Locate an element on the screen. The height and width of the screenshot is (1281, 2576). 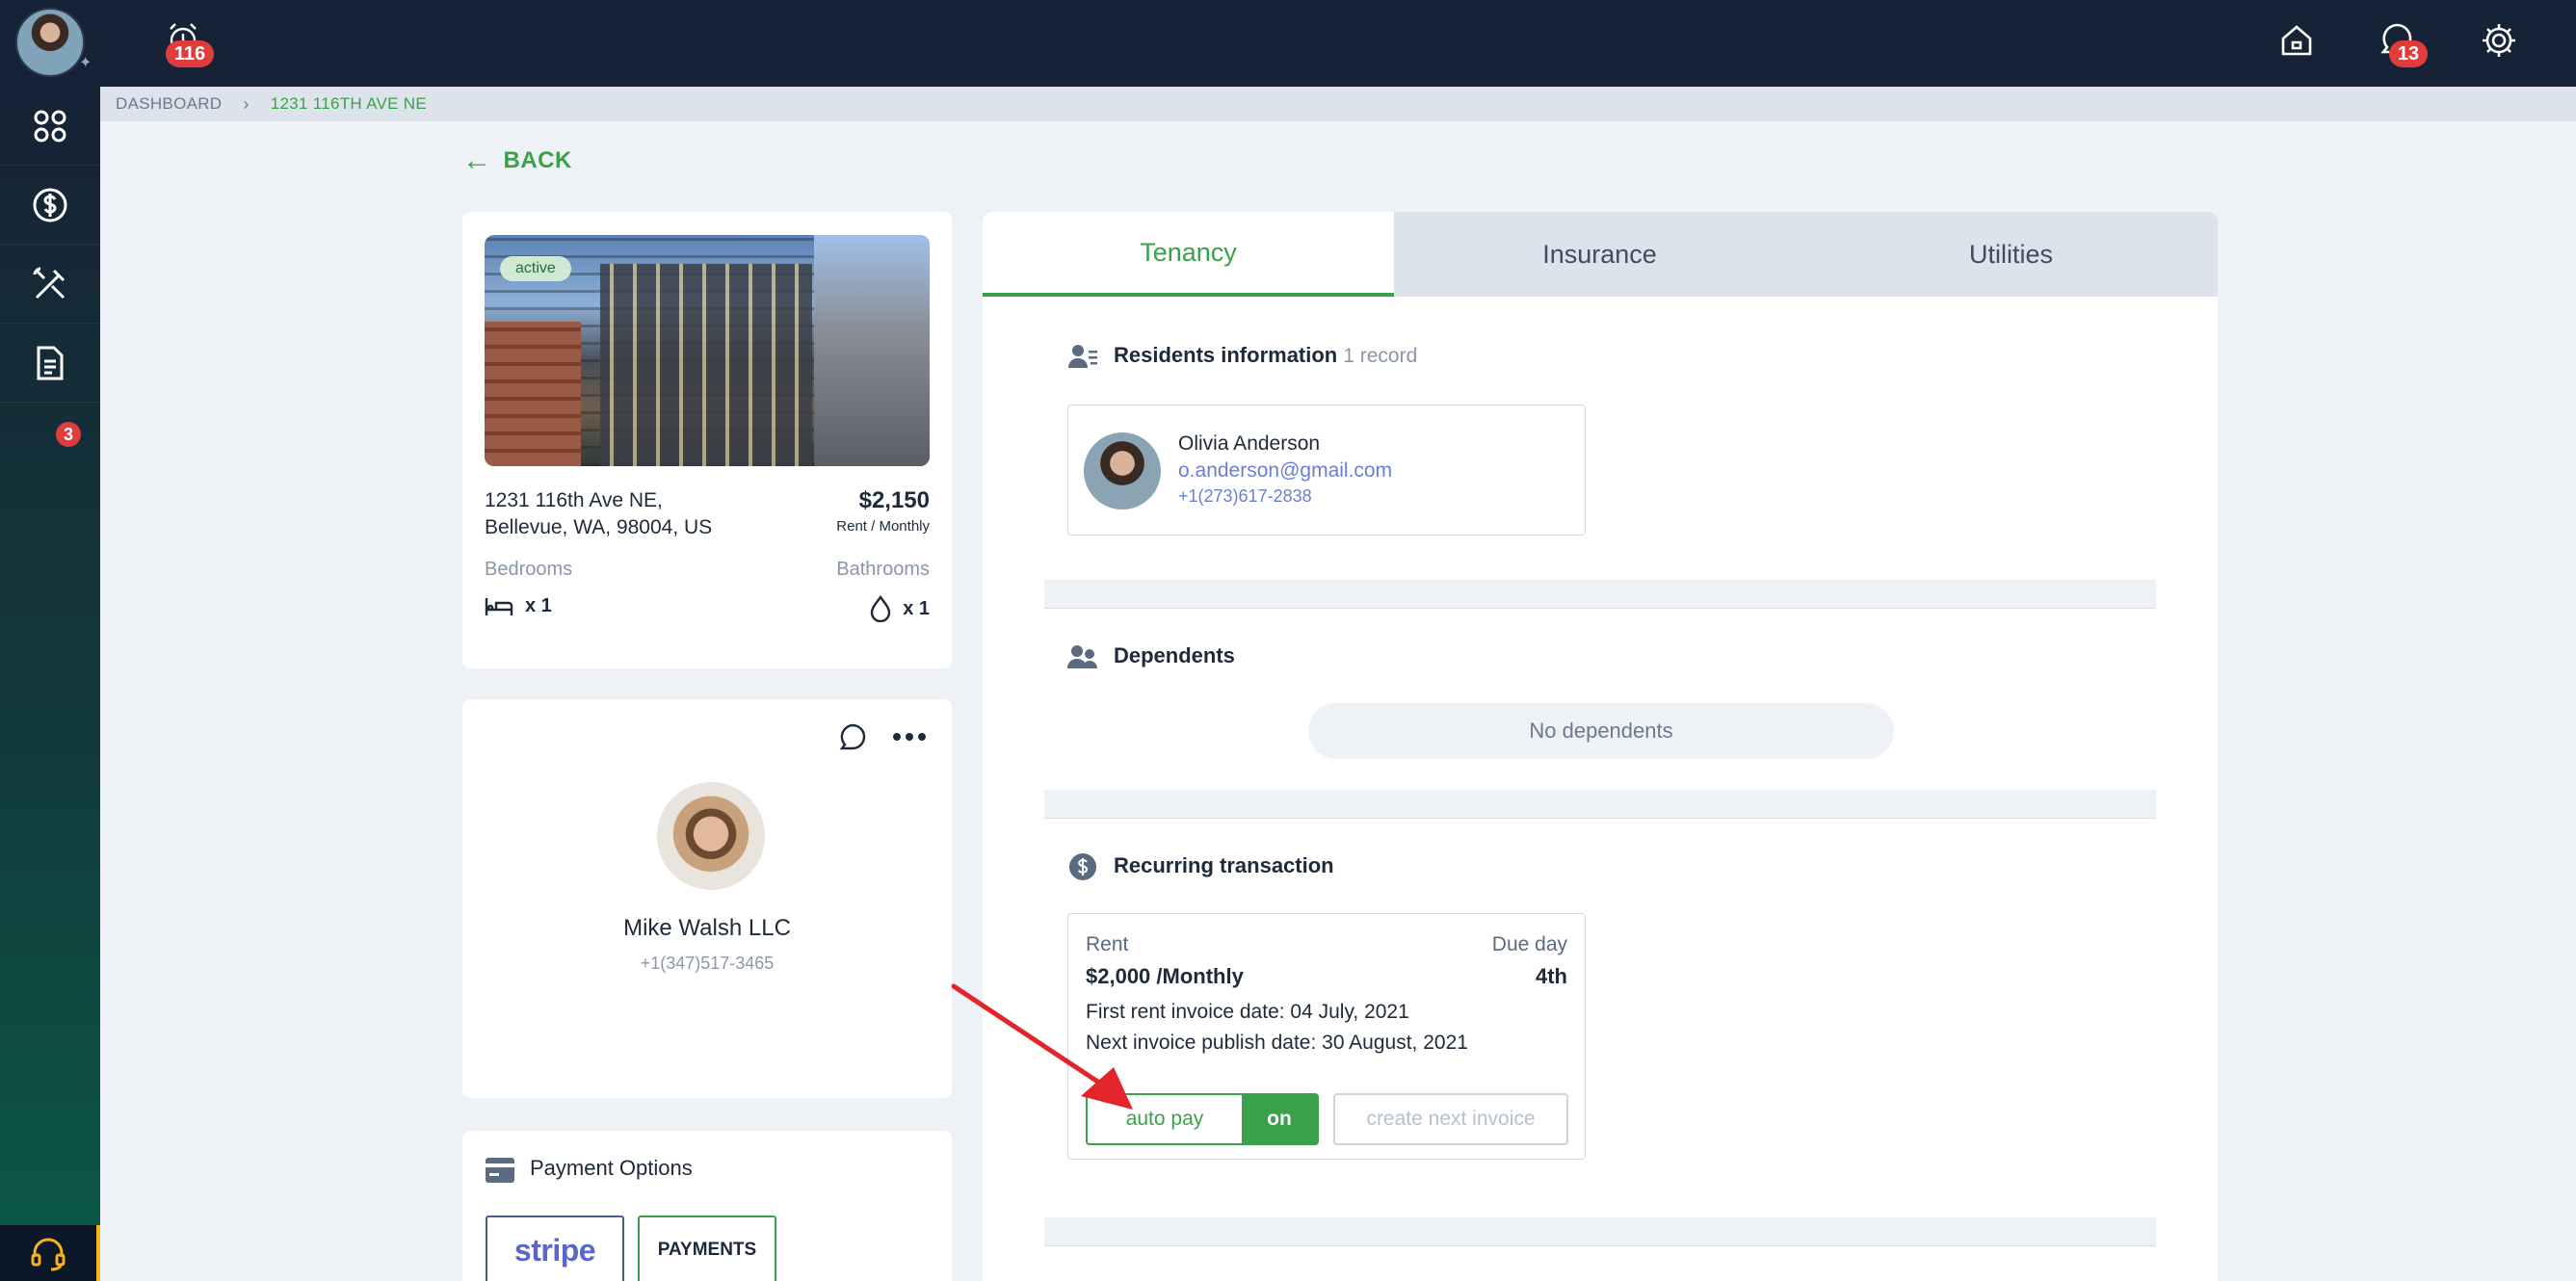
bathrooms-value: x 1 is located at coordinates (916, 608).